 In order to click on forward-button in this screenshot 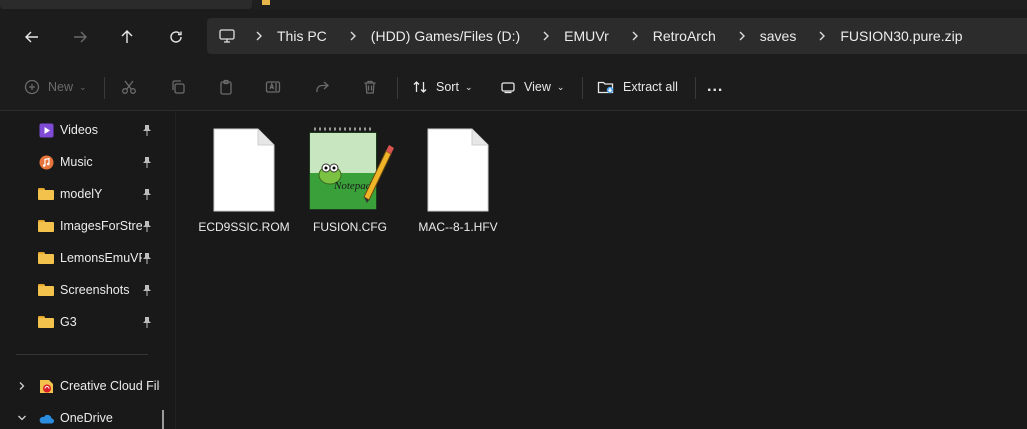, I will do `click(80, 37)`.